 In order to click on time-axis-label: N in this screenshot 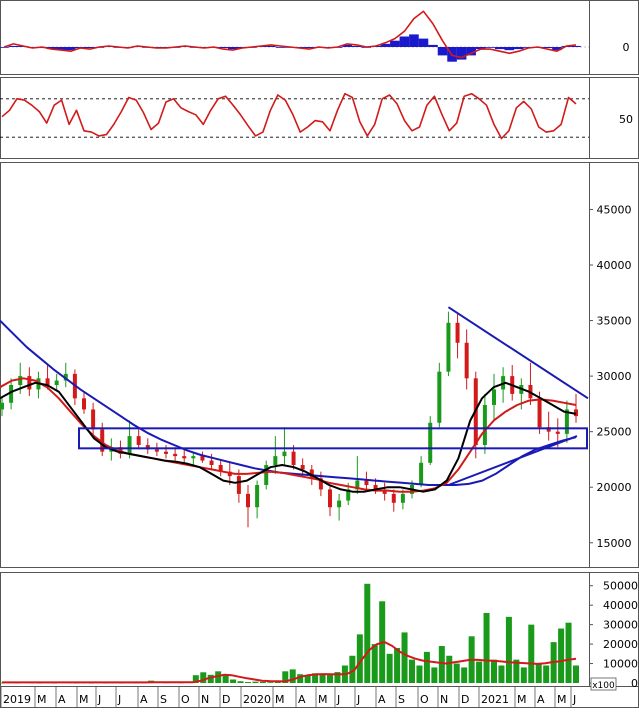, I will do `click(444, 699)`.